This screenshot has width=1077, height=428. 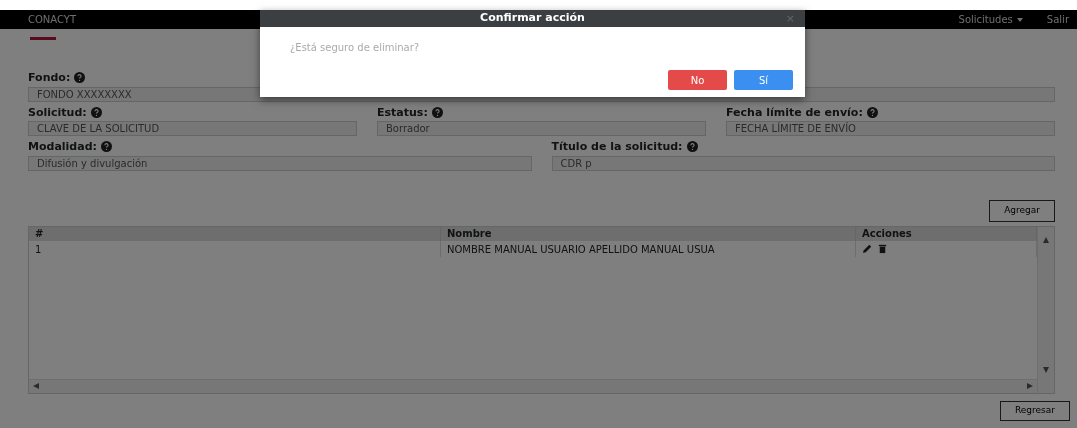 I want to click on column-header: #, so click(x=39, y=233).